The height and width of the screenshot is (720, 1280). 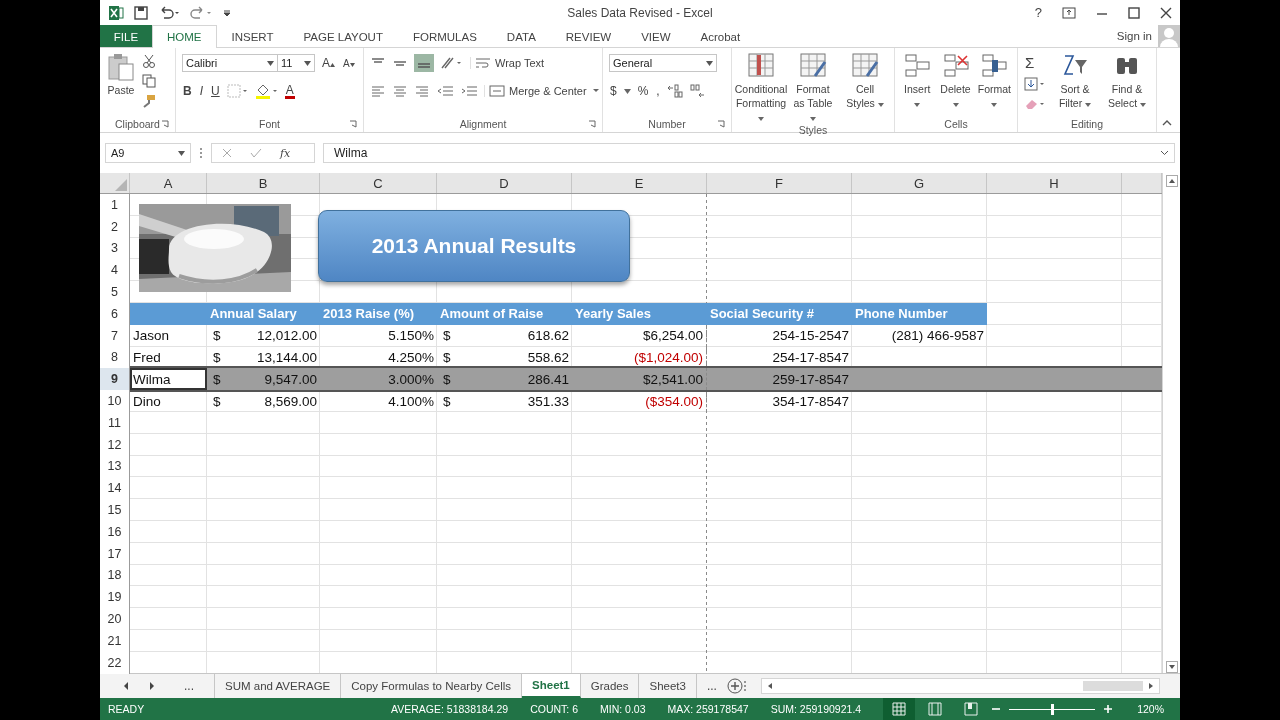 I want to click on autosum-button: Σ, so click(x=1035, y=62).